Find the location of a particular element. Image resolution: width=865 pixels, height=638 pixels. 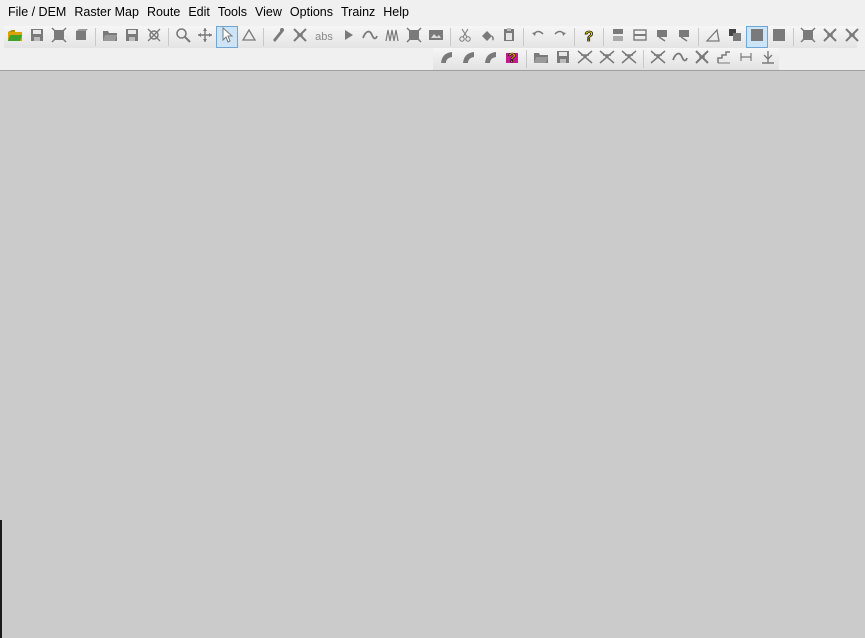

waves-icon is located at coordinates (392, 37).